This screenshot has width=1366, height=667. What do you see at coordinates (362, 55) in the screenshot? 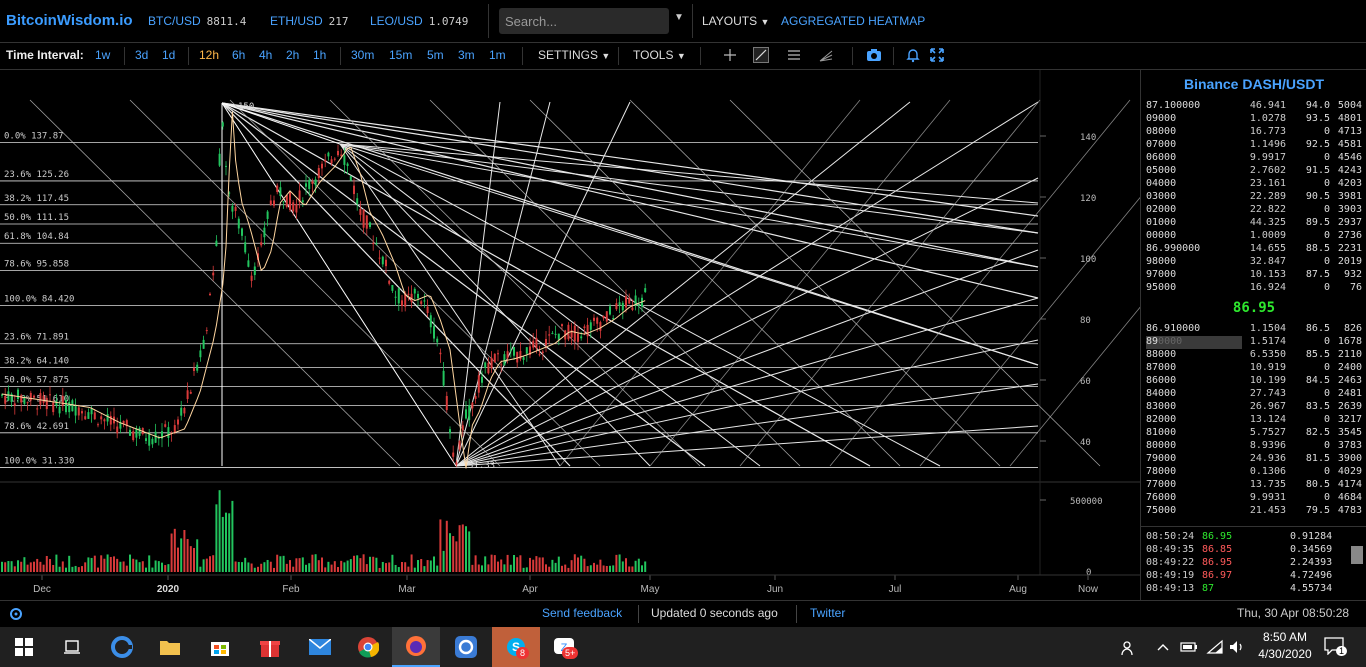
I see `interval-30m: 30m` at bounding box center [362, 55].